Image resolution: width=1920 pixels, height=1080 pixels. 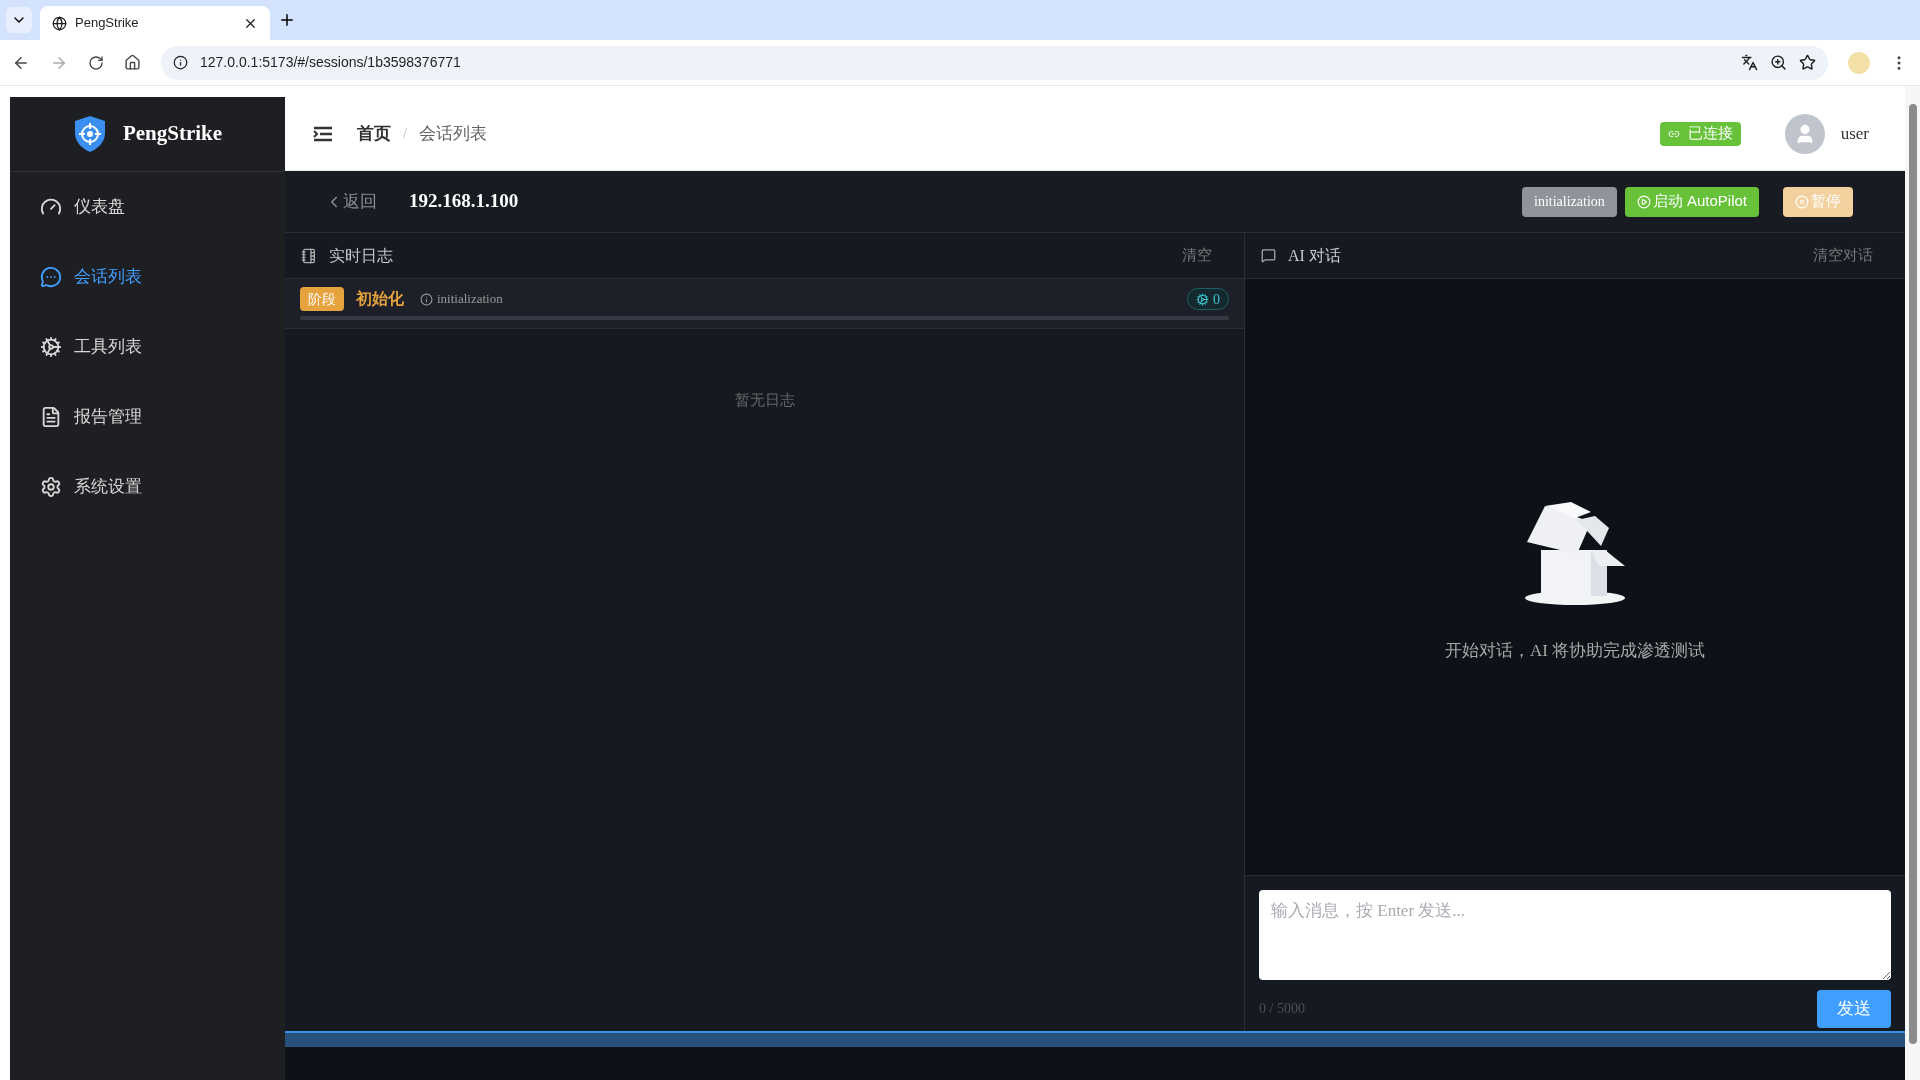 I want to click on target-ip: 192.168.1.100, so click(x=464, y=201).